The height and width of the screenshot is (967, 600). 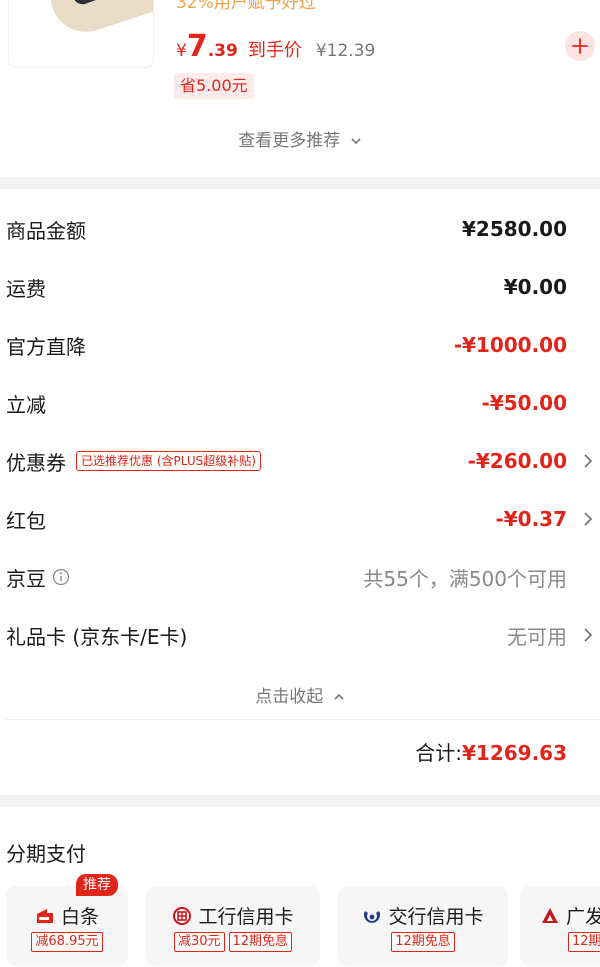 What do you see at coordinates (583, 917) in the screenshot?
I see `option-name: 广发` at bounding box center [583, 917].